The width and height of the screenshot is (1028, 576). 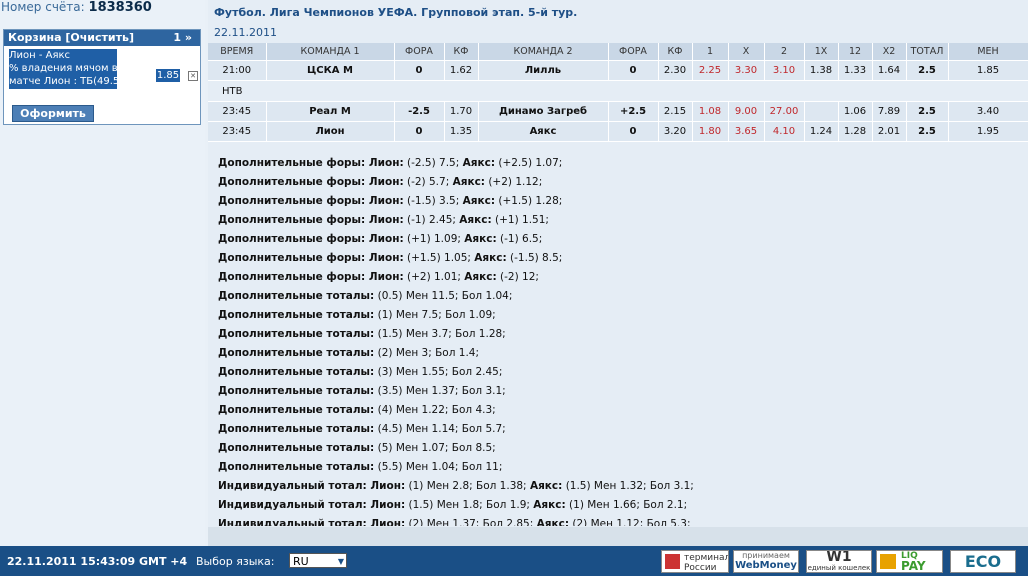 What do you see at coordinates (461, 131) in the screenshot?
I see `odds-cell: 1.35` at bounding box center [461, 131].